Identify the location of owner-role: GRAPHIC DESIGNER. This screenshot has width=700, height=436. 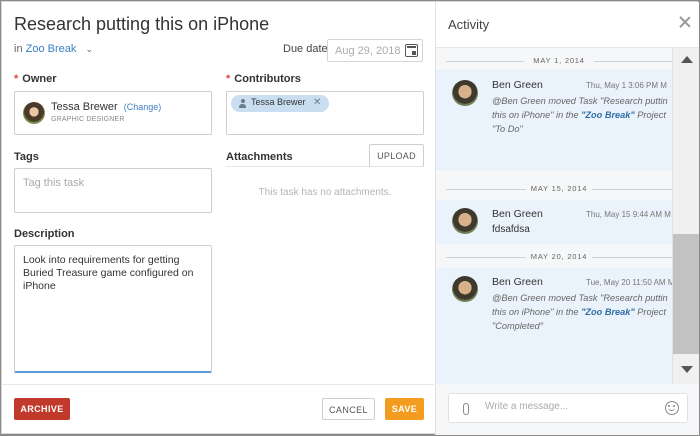
(88, 119).